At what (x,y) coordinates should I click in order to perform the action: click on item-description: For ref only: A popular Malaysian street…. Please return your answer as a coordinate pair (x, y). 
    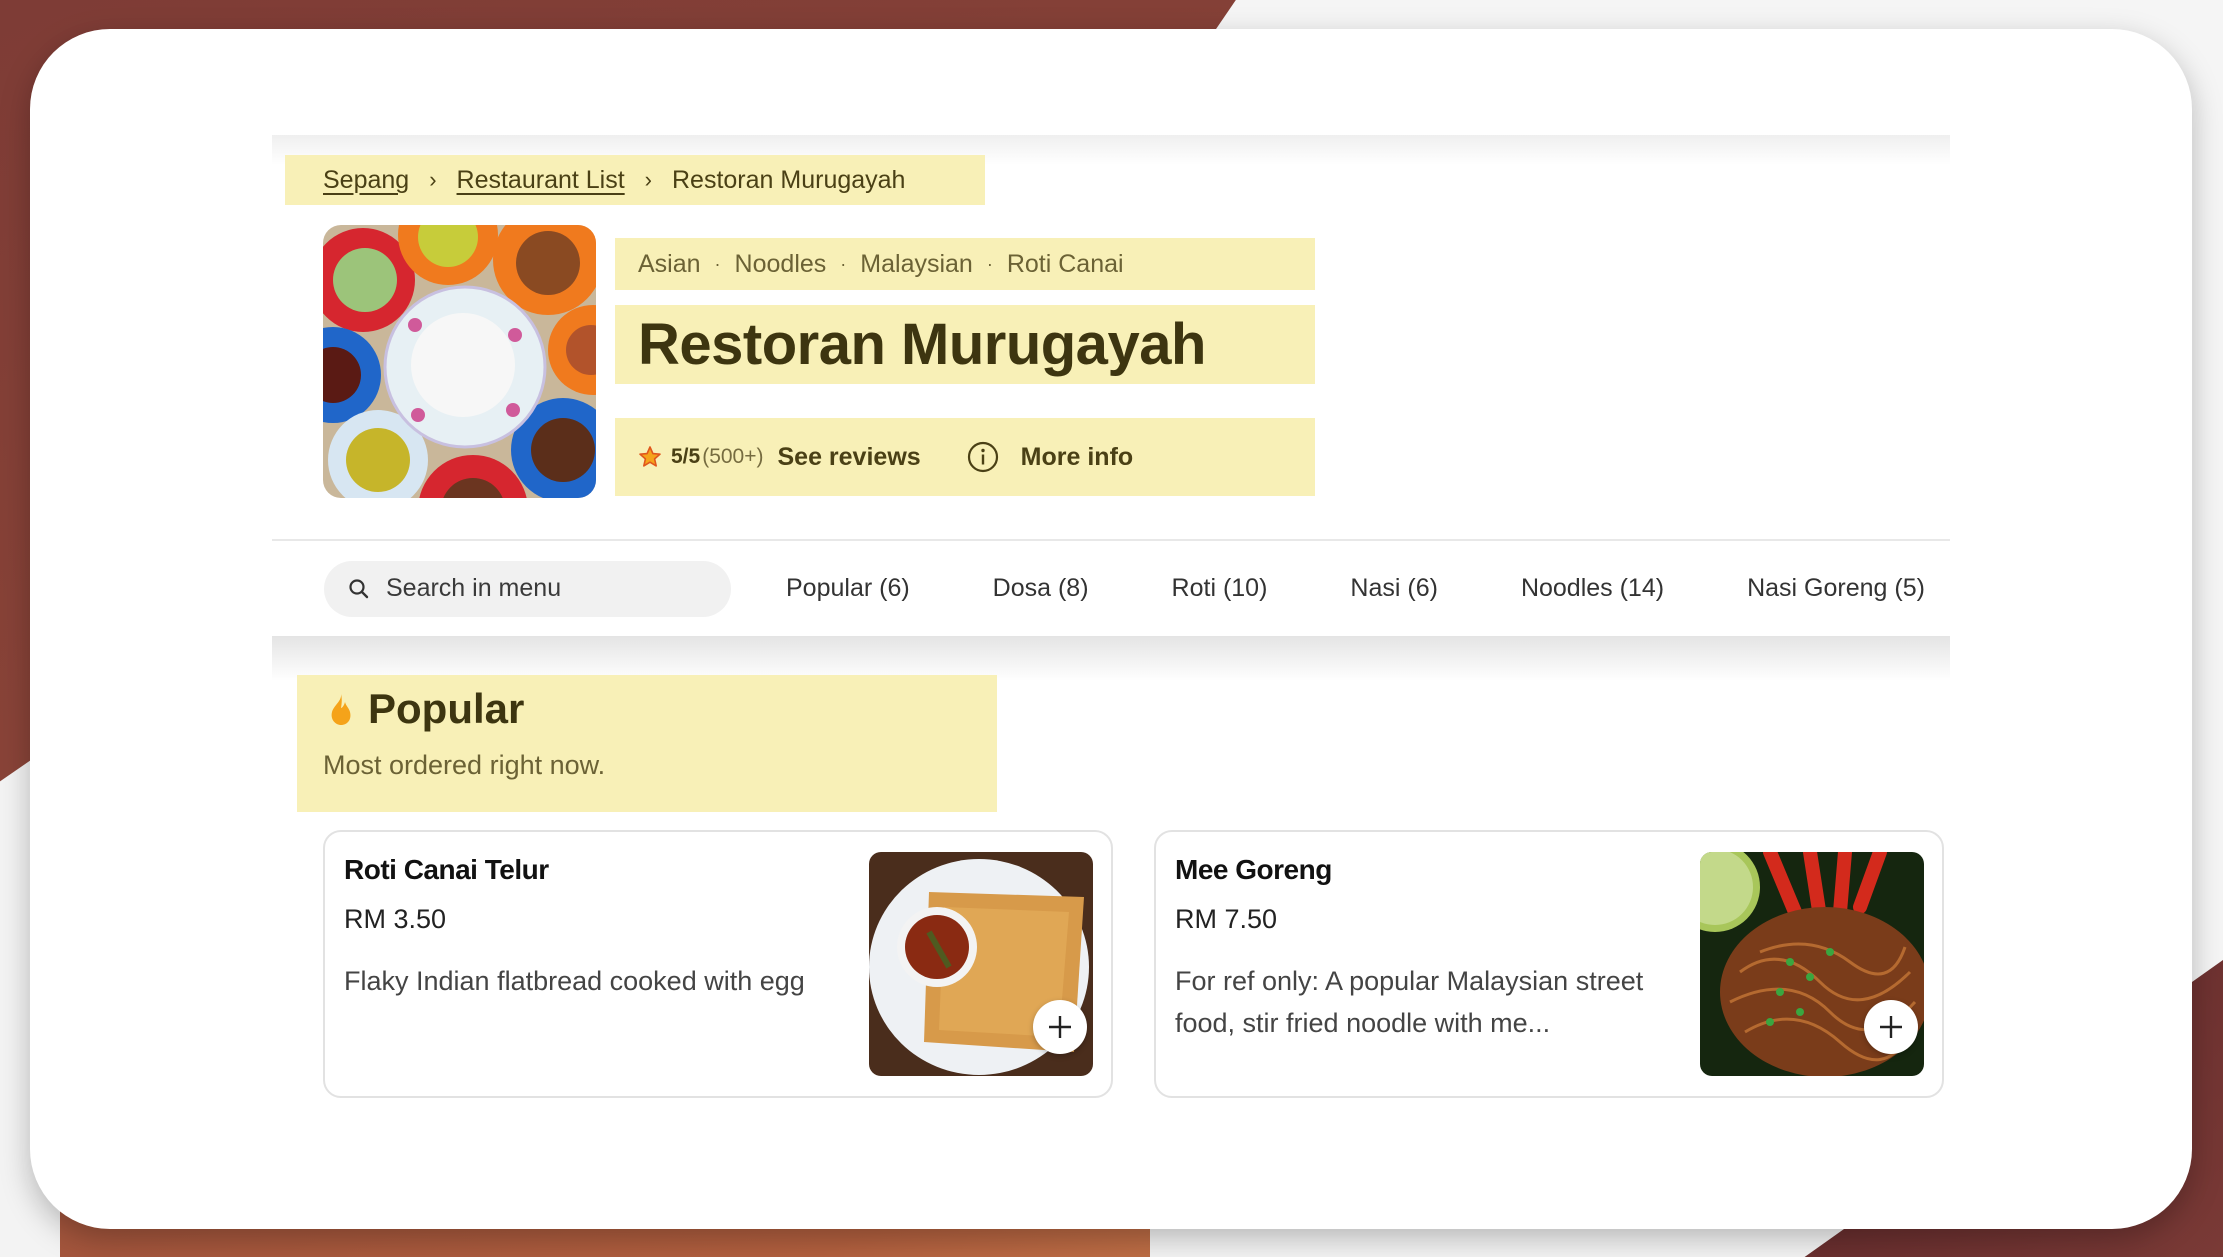
    Looking at the image, I should click on (1409, 1002).